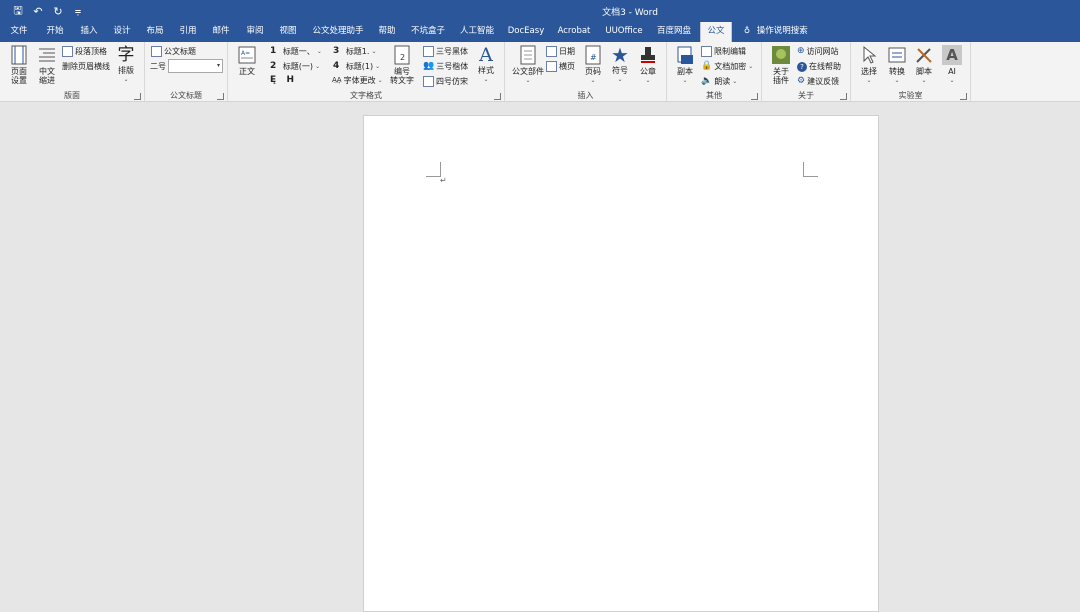  I want to click on ai-button: A AI ⌄, so click(952, 65).